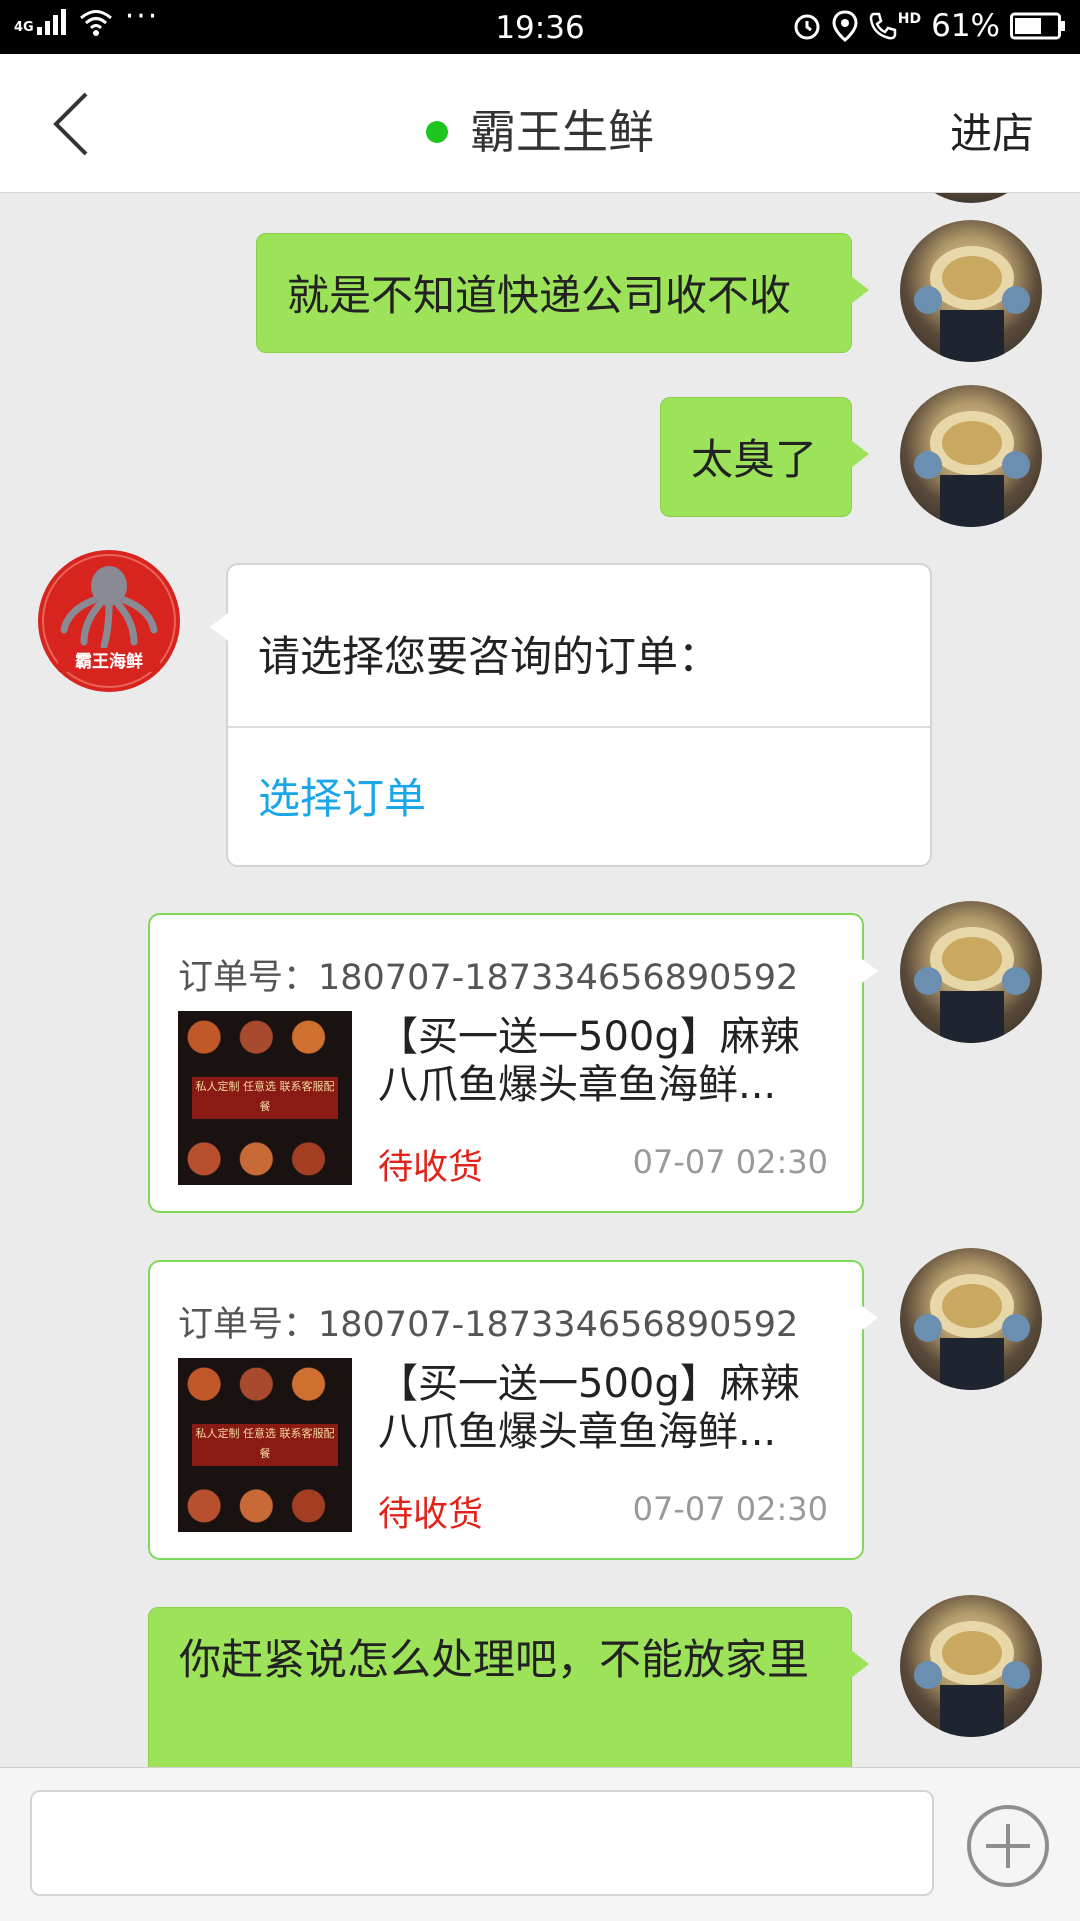  What do you see at coordinates (489, 656) in the screenshot?
I see `prompt-text: 请选择您要咨询的订单：` at bounding box center [489, 656].